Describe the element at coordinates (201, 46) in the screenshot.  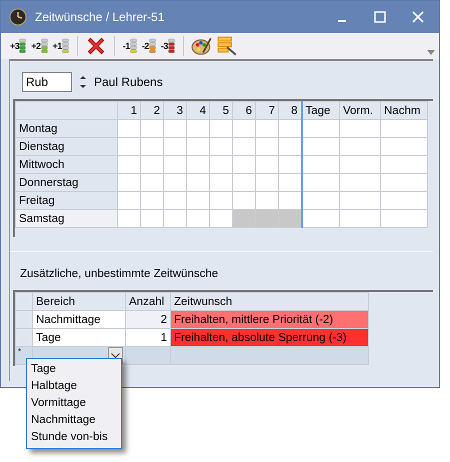
I see `palette-icon` at that location.